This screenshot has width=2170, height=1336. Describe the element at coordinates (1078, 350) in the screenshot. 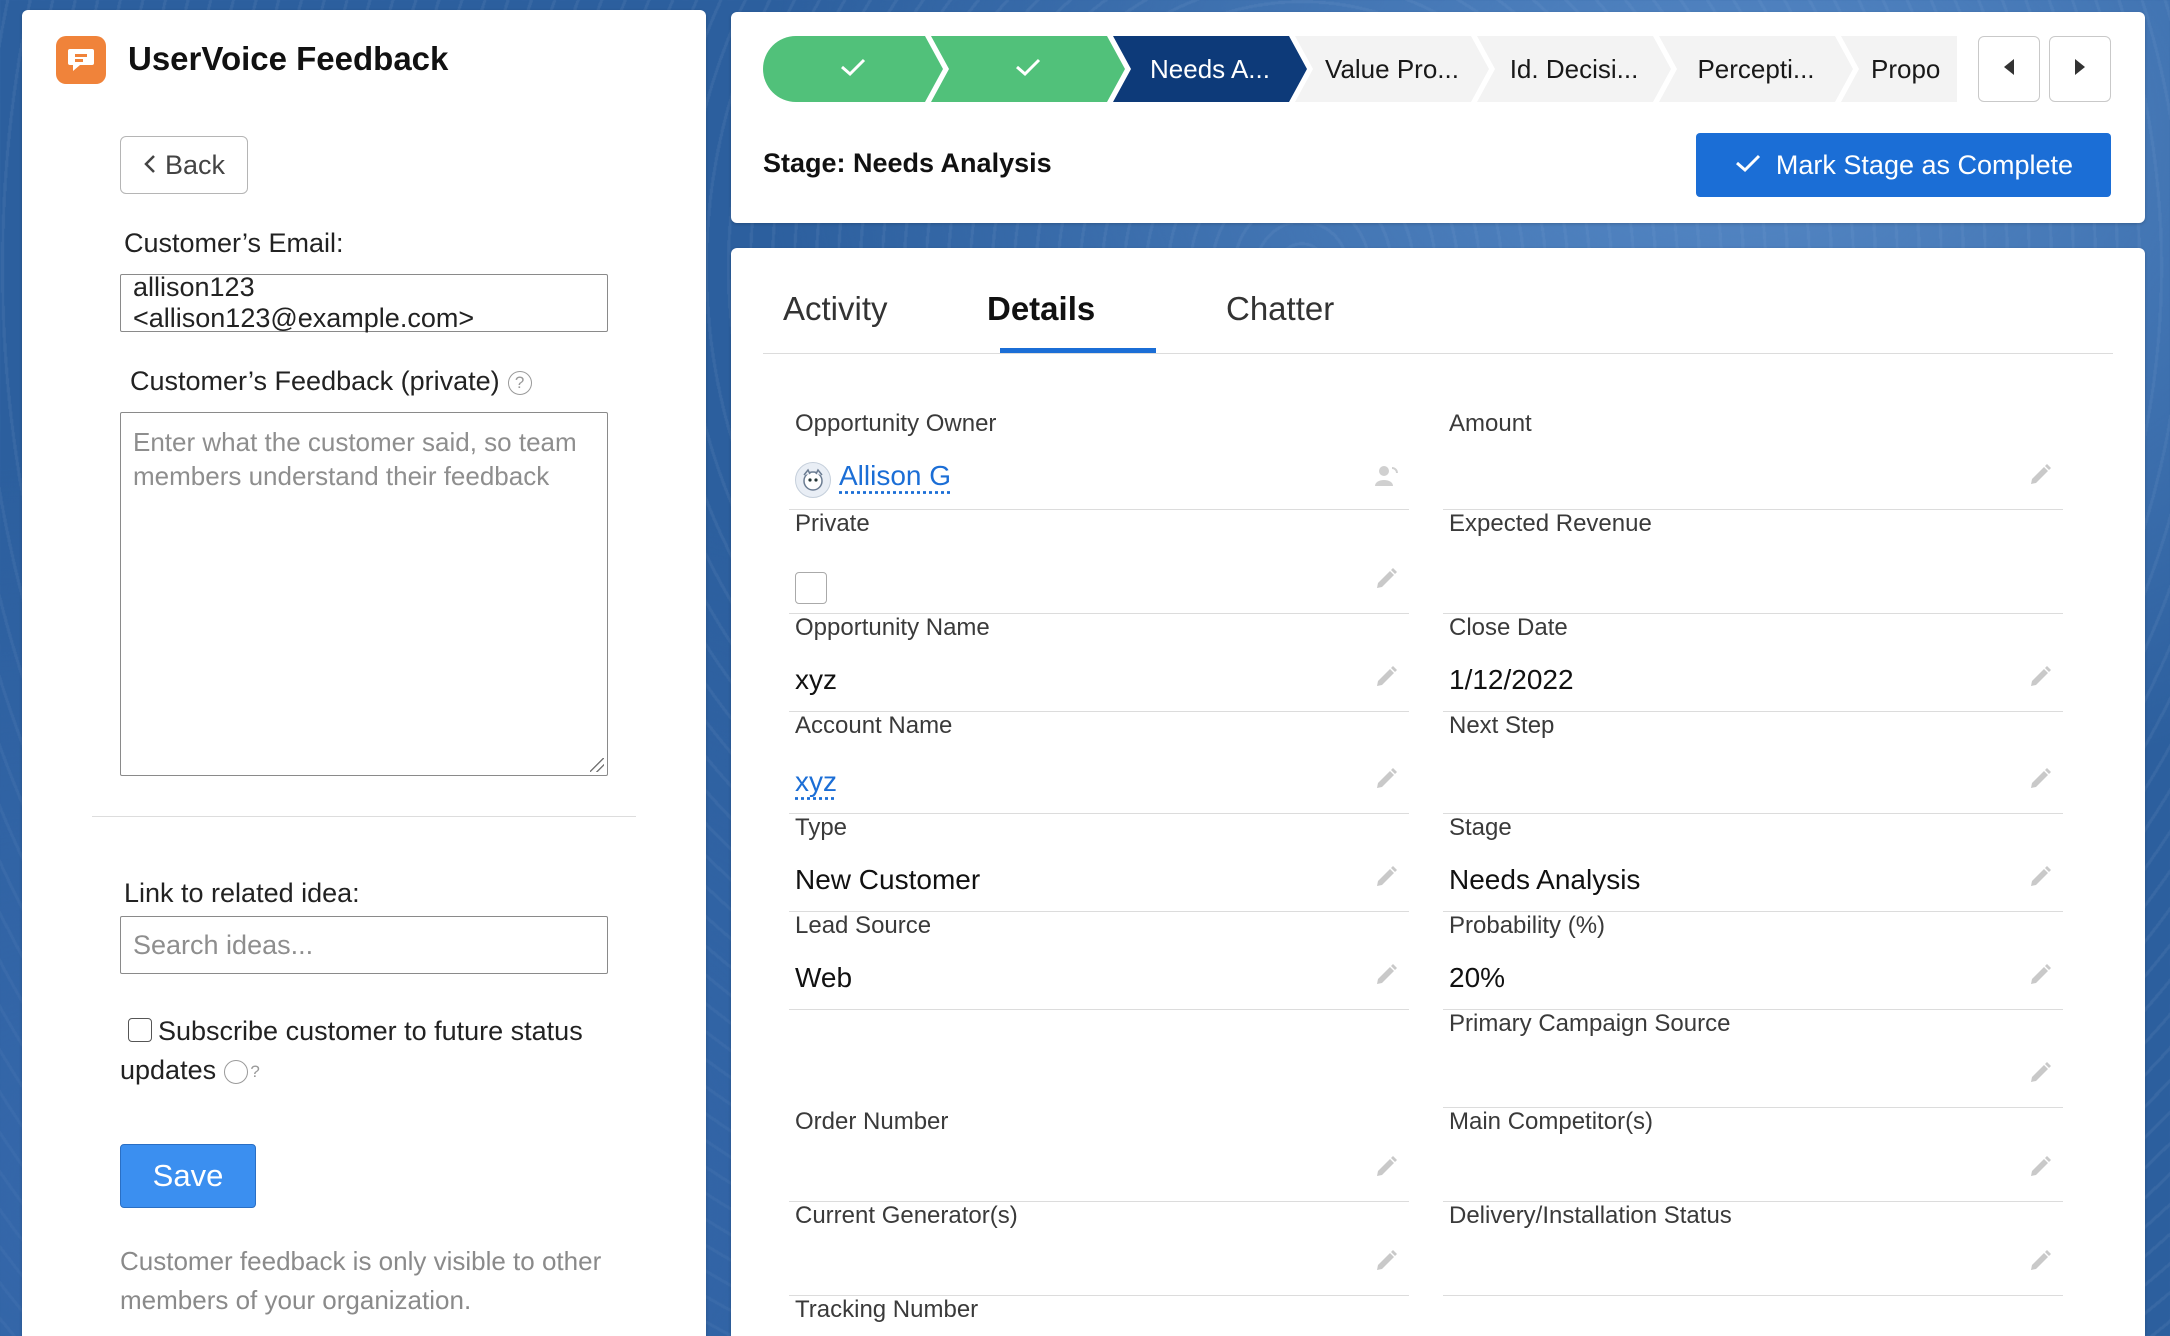

I see `active-tab-indicator` at that location.